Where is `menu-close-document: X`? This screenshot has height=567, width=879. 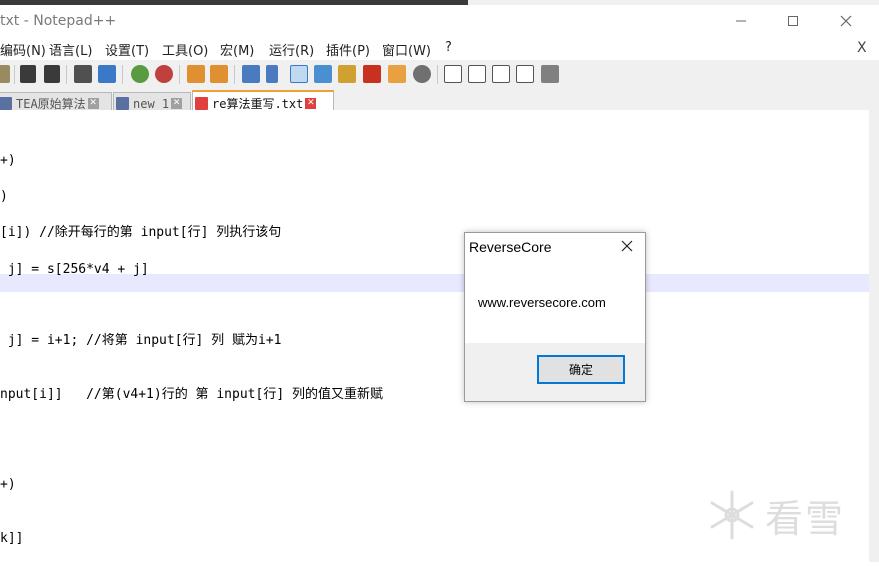
menu-close-document: X is located at coordinates (862, 48).